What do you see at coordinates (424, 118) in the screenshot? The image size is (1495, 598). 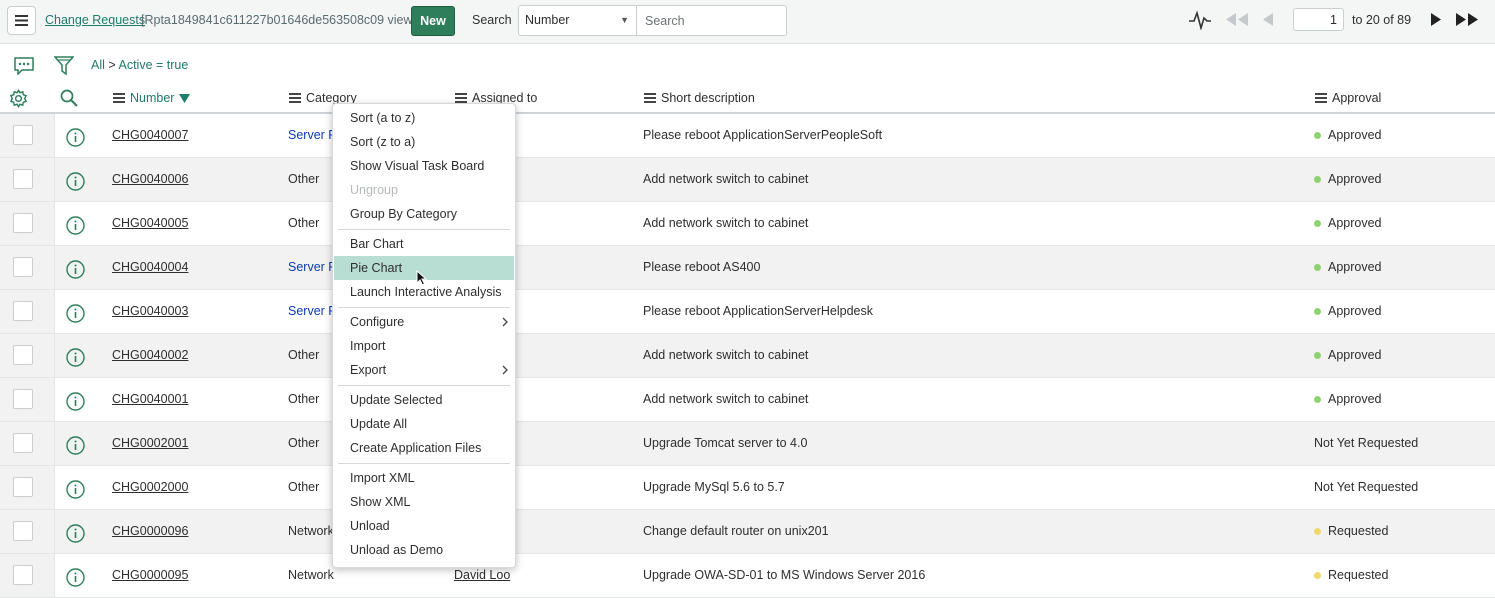 I see `menu-item-sort-a-z: Sort (a to z)` at bounding box center [424, 118].